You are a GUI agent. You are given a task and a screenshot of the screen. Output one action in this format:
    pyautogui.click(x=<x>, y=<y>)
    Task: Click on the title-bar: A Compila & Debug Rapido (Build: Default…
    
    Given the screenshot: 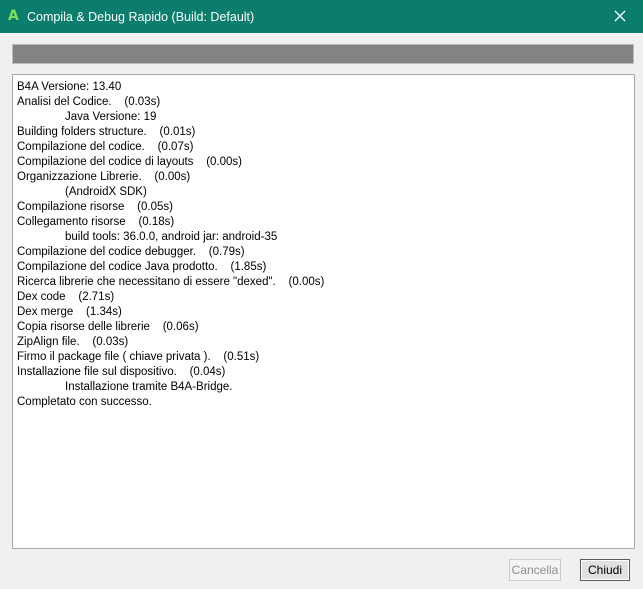 What is the action you would take?
    pyautogui.click(x=321, y=16)
    